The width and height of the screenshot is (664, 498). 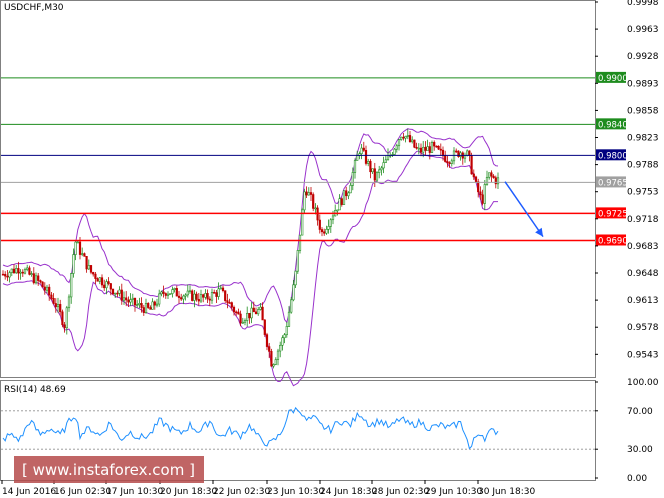 What do you see at coordinates (241, 492) in the screenshot?
I see `x-tick-label: 22 Jun 02:30` at bounding box center [241, 492].